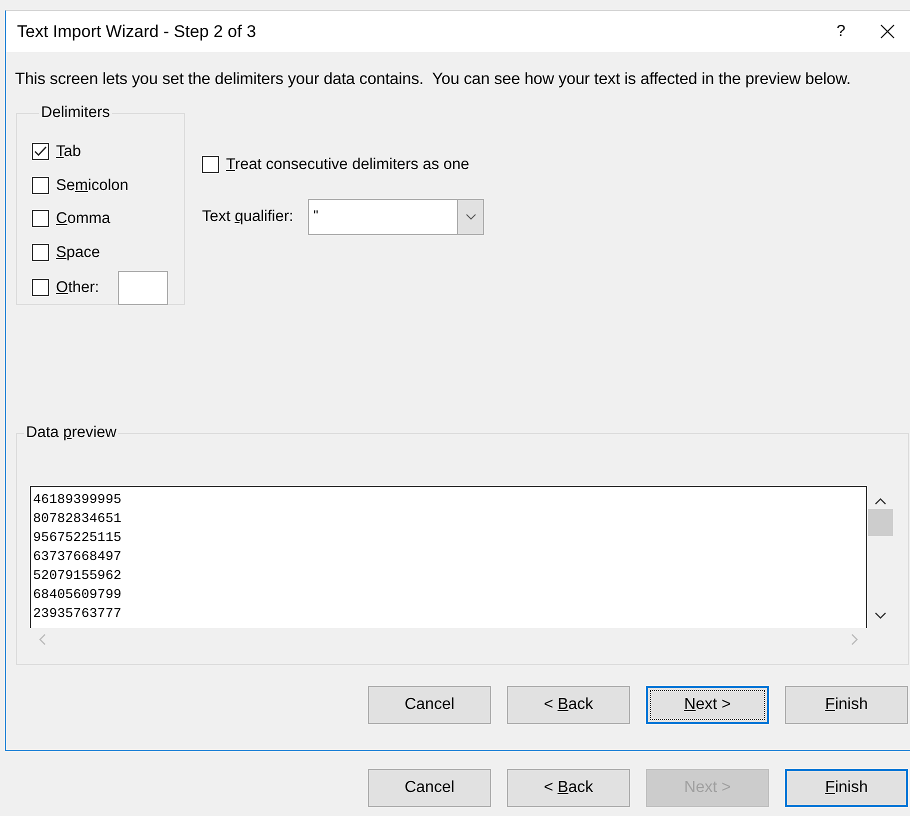 This screenshot has width=910, height=816. What do you see at coordinates (433, 79) in the screenshot?
I see `instruction-text: This screen lets you set the delimiters your data contains. You can see how your text is affected in the preview below.` at bounding box center [433, 79].